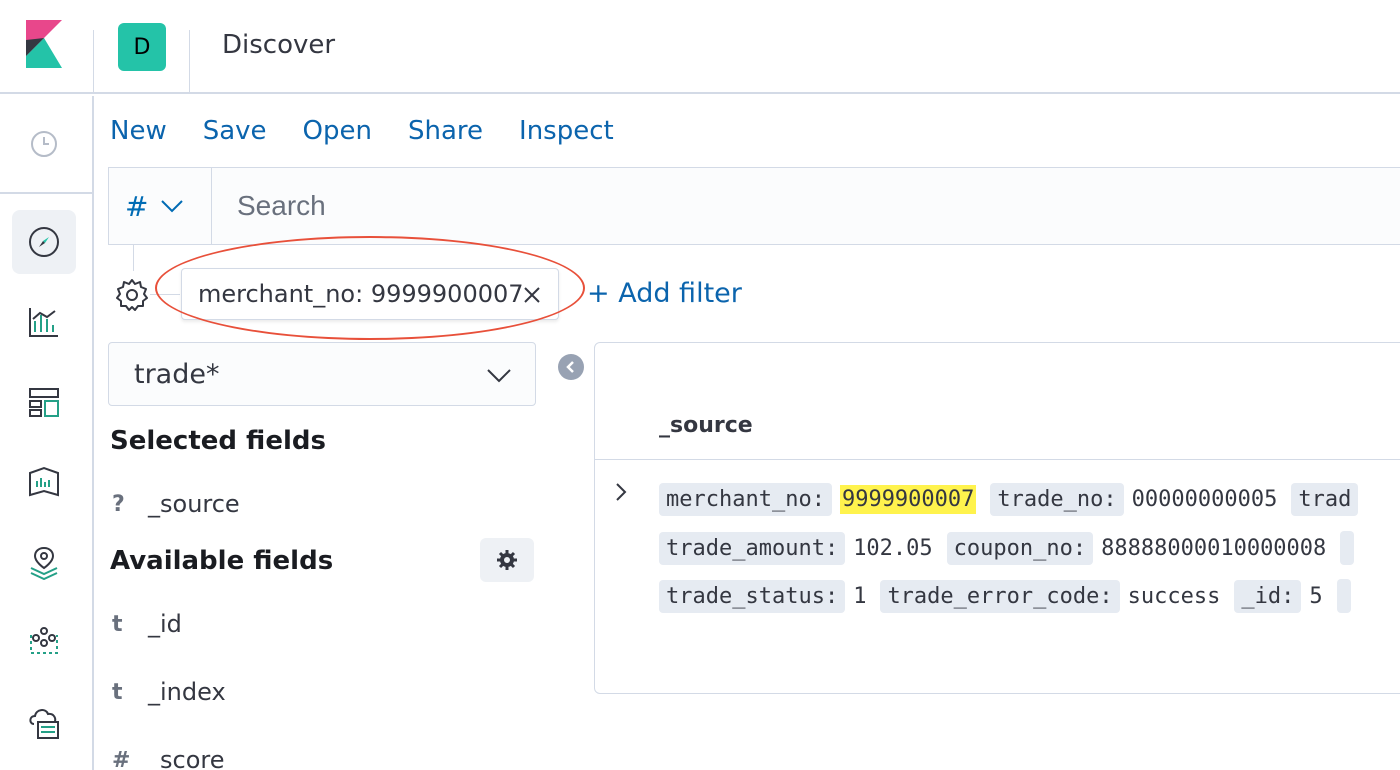 The width and height of the screenshot is (1400, 770). I want to click on maps-icon, so click(44, 563).